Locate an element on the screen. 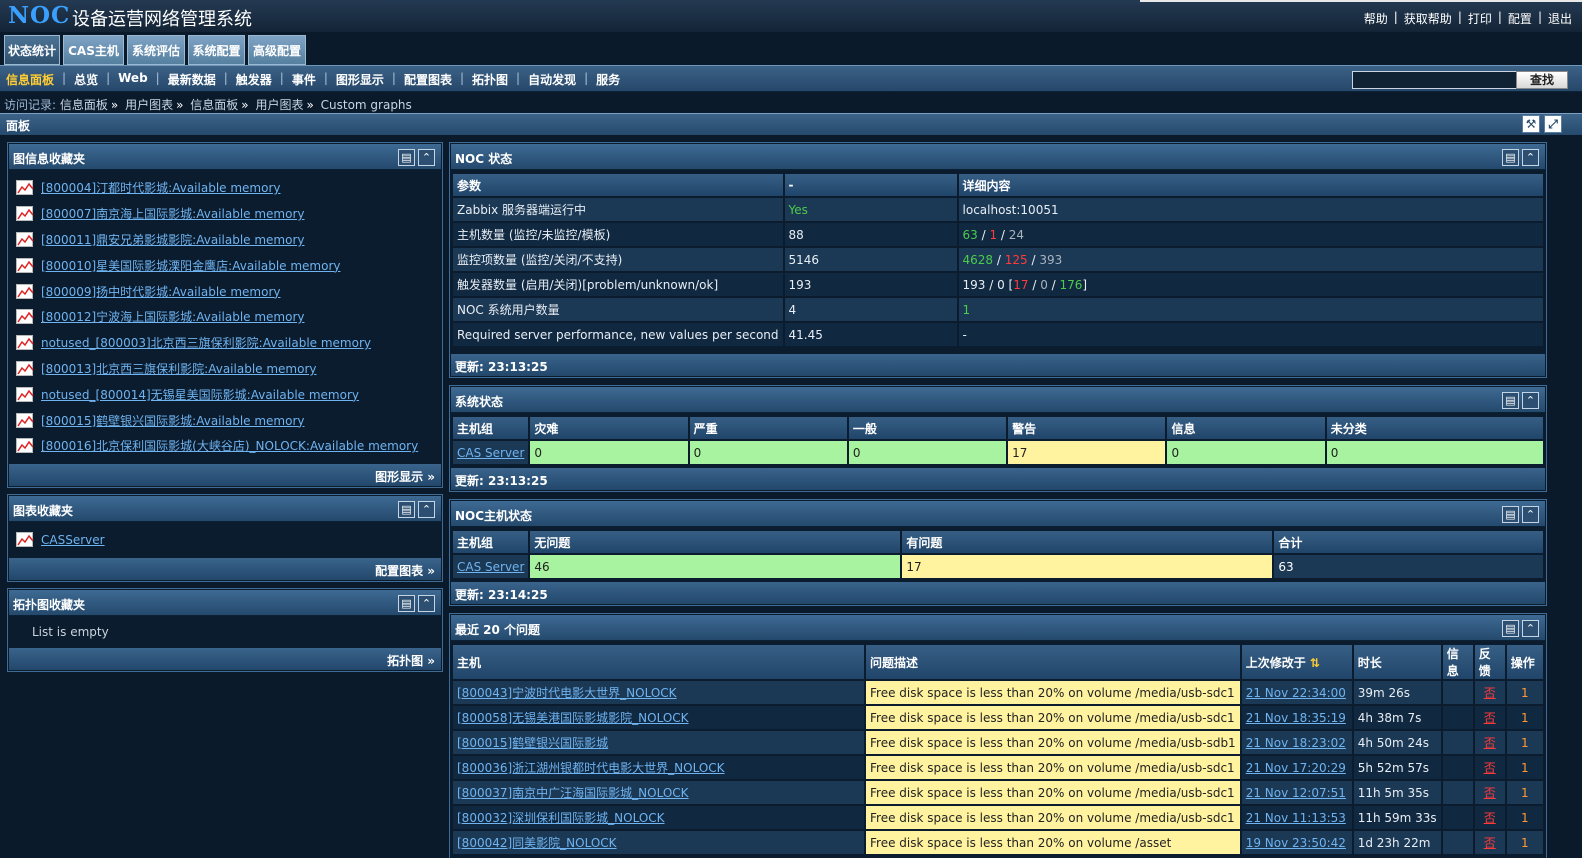 This screenshot has width=1582, height=858. host-link: [800015]鹤壁银兴国际影城 is located at coordinates (658, 742).